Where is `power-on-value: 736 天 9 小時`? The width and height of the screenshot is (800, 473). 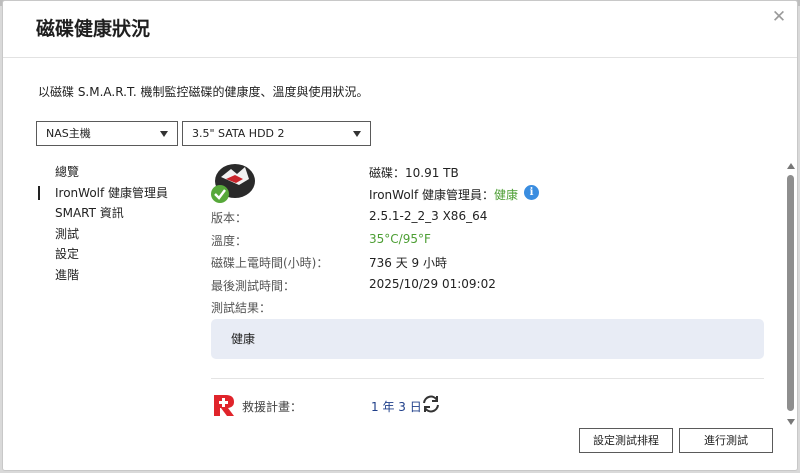 power-on-value: 736 天 9 小時 is located at coordinates (408, 263).